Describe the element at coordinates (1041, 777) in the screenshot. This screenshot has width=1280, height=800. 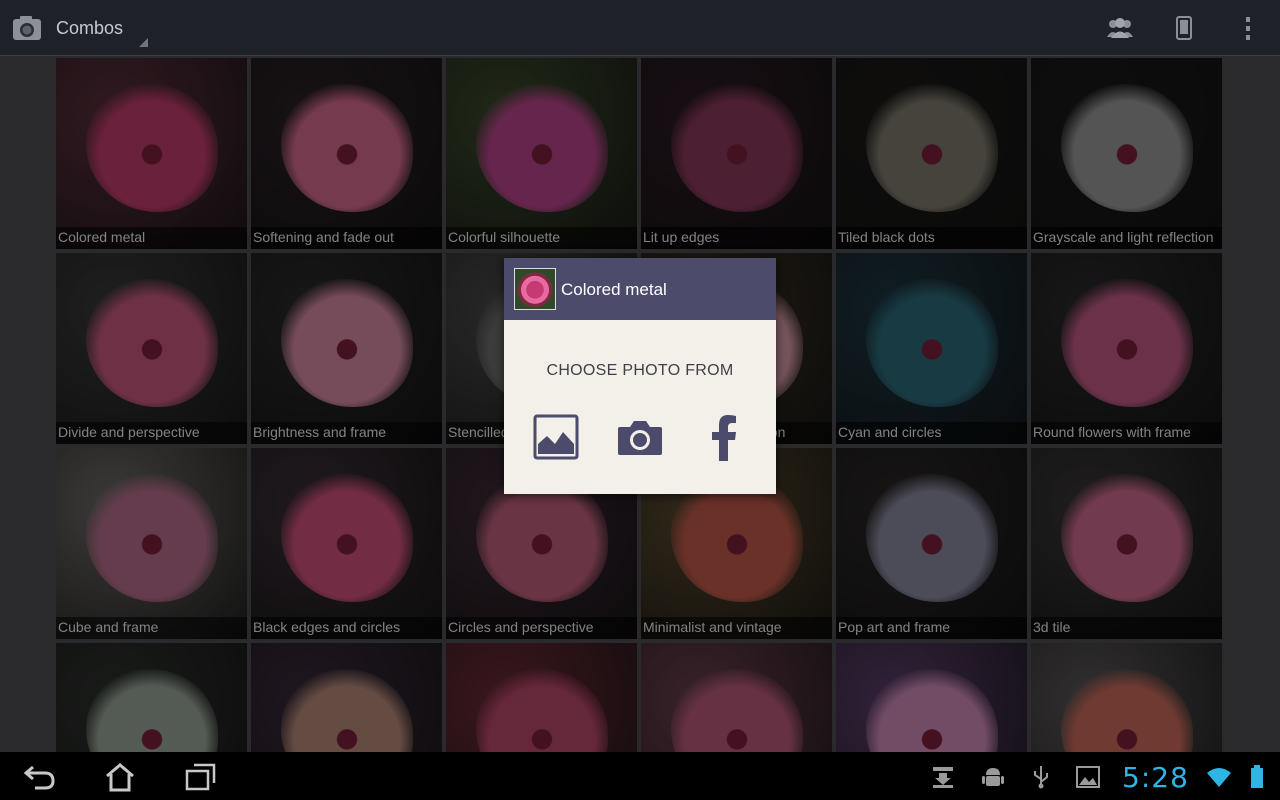
I see `usb-icon` at that location.